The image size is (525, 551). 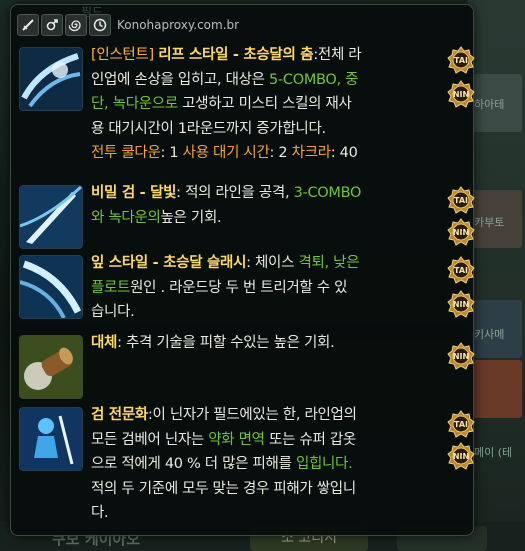 I want to click on skill-description-line: 잎 스타일 - 초승달 슬래시: 체이스 격퇴, 낮은, so click(x=271, y=263).